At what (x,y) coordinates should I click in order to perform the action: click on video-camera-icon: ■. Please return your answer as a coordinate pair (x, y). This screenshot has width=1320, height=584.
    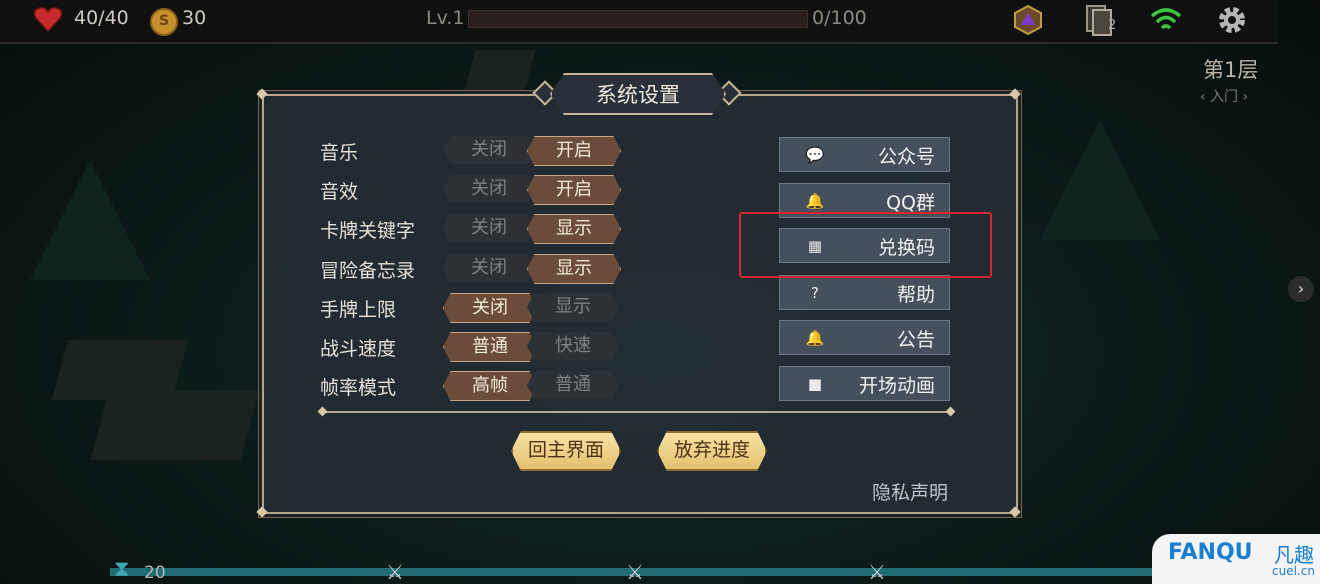
    Looking at the image, I should click on (815, 384).